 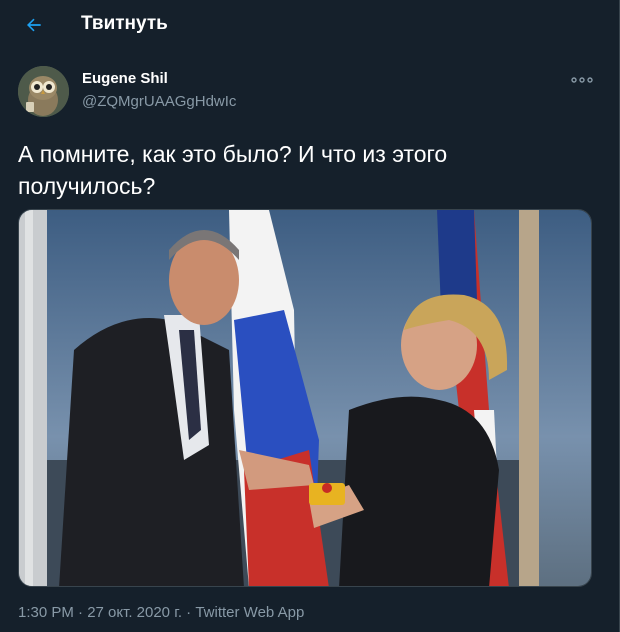 I want to click on avatar, so click(x=43, y=91).